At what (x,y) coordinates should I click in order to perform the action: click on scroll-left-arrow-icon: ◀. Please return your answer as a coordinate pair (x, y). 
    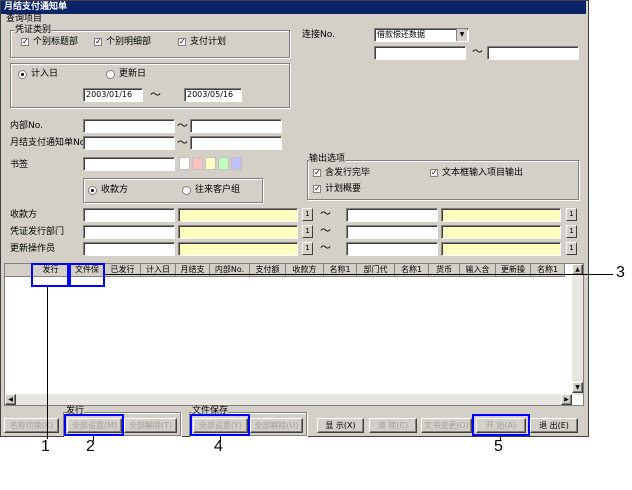
    Looking at the image, I should click on (10, 399).